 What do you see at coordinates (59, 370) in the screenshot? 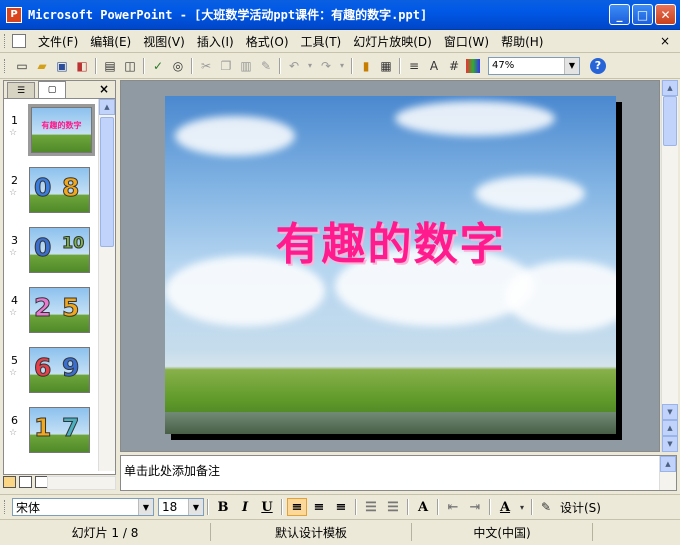
I see `slide-thumbnail: 69` at bounding box center [59, 370].